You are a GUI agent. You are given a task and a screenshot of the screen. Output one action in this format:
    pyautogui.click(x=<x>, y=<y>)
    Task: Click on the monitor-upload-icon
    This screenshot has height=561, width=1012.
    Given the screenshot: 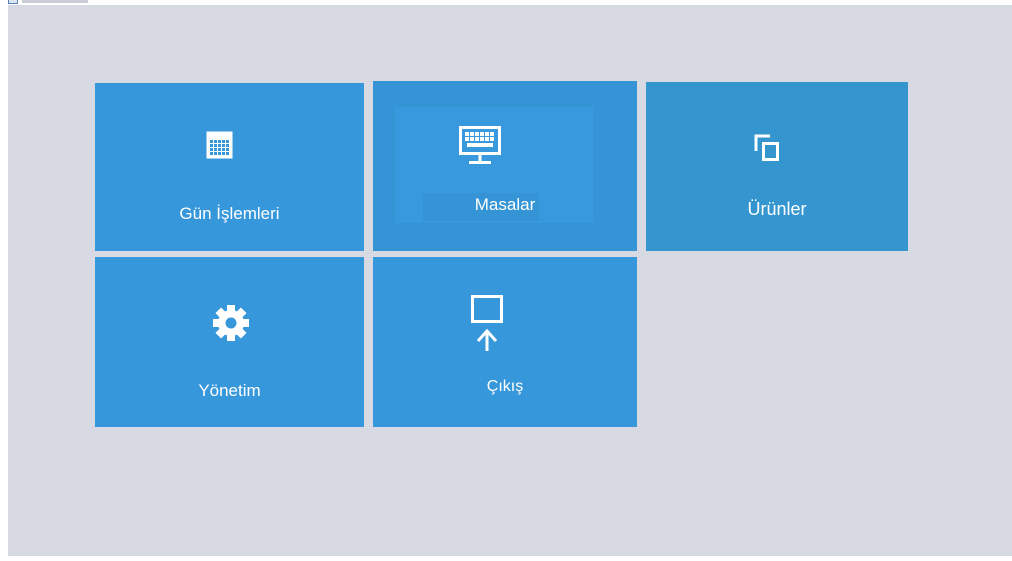 What is the action you would take?
    pyautogui.click(x=487, y=323)
    